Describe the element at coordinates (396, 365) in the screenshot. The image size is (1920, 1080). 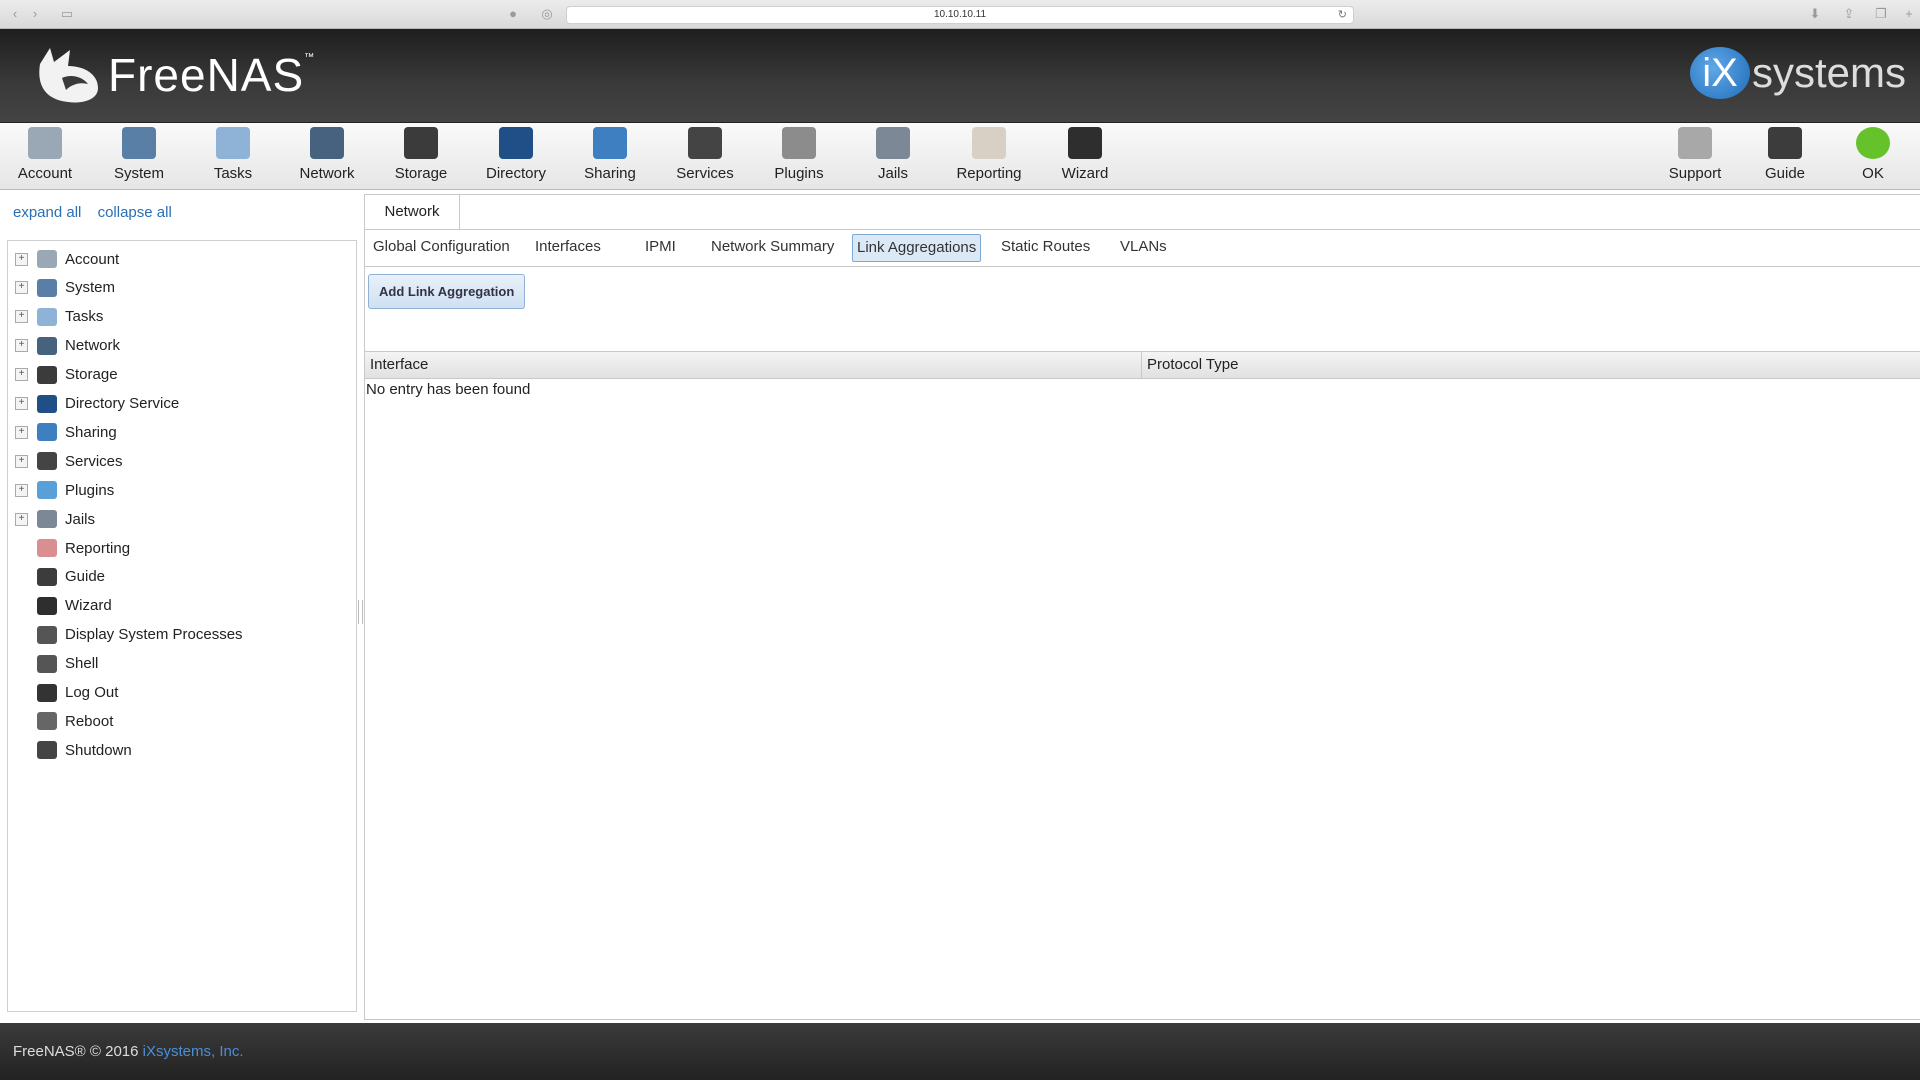
I see `column-header-interface: Interface` at that location.